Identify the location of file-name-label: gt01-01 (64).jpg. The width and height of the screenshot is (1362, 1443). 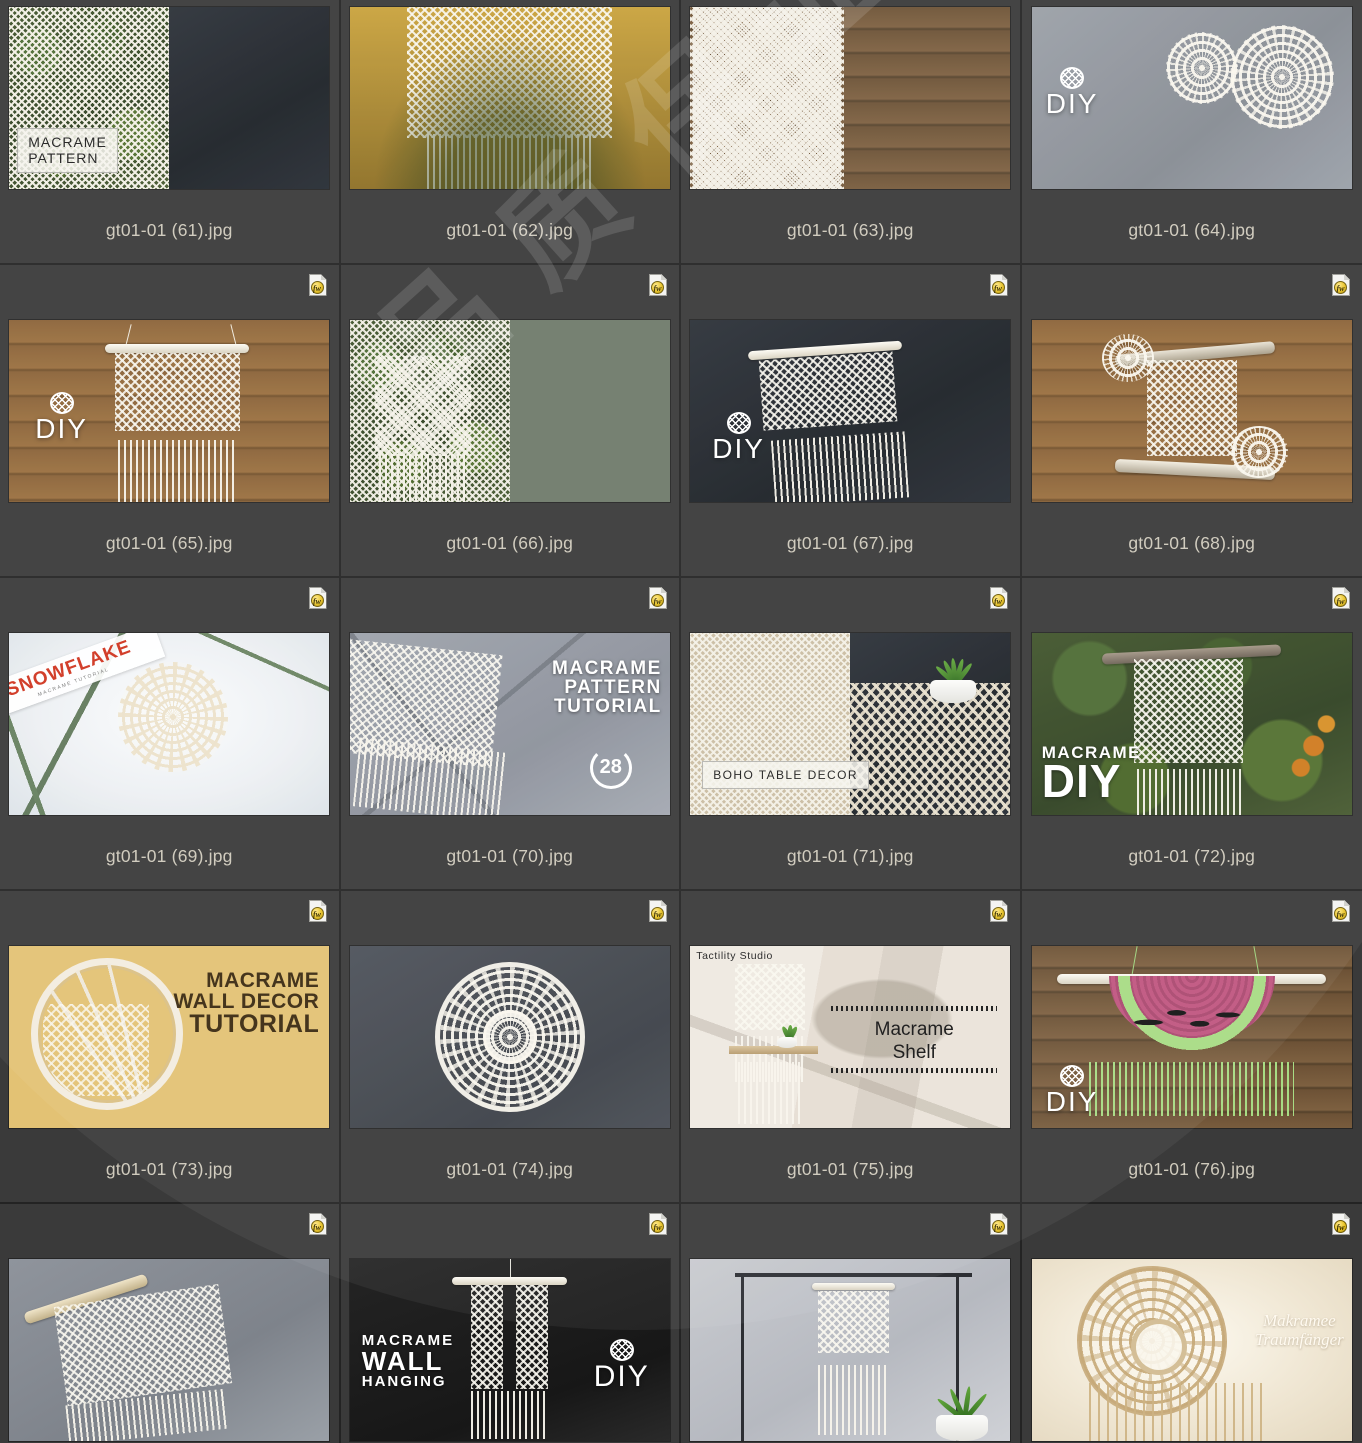
(1192, 229).